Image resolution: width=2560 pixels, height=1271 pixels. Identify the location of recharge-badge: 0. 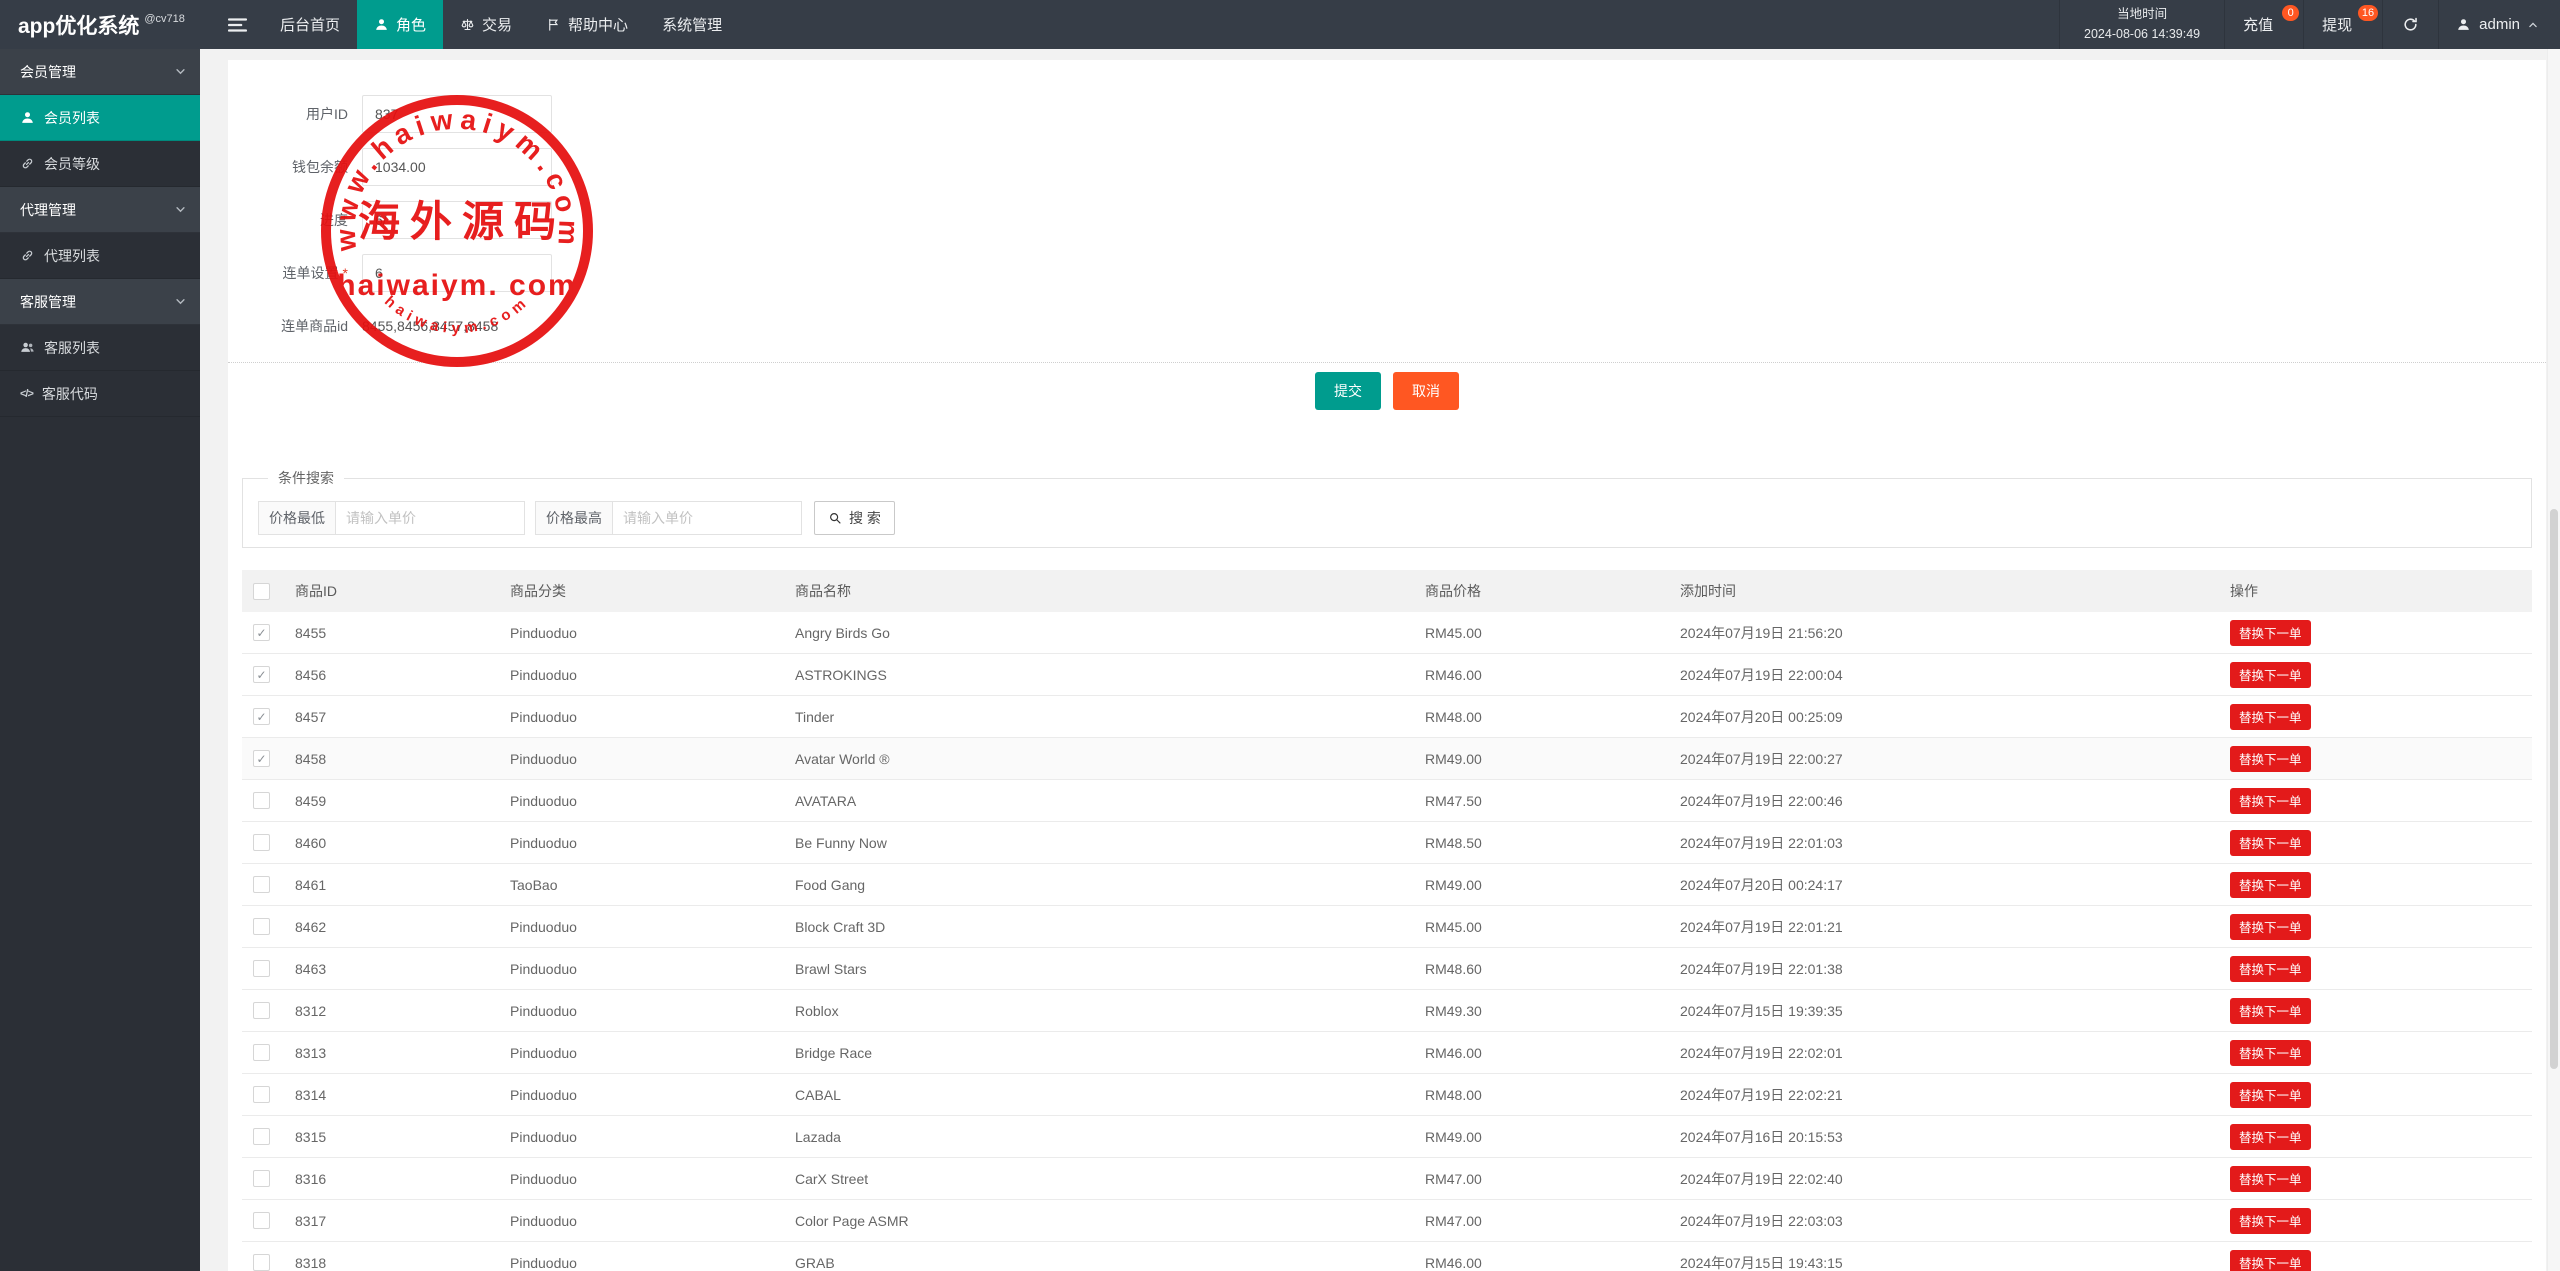
(2291, 13).